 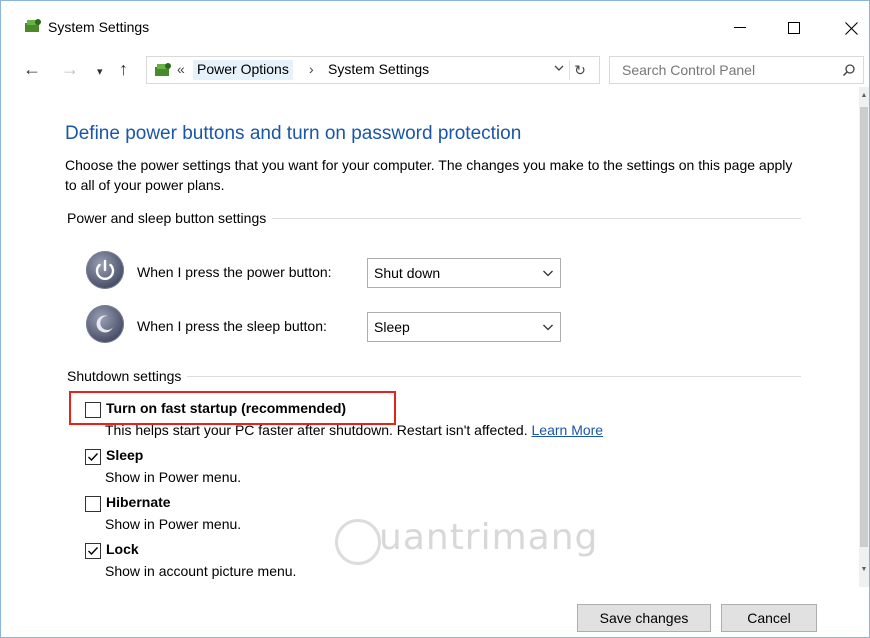 I want to click on search-input, so click(x=722, y=70).